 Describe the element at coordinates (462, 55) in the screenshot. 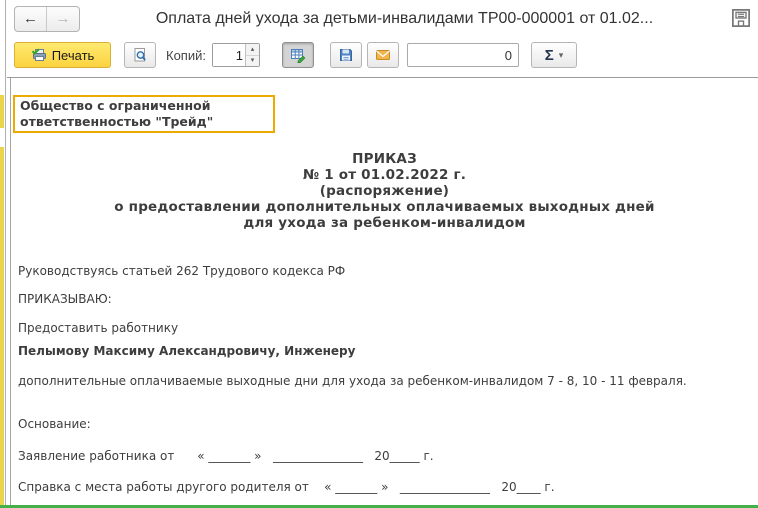

I see `sum-indicator-field` at that location.